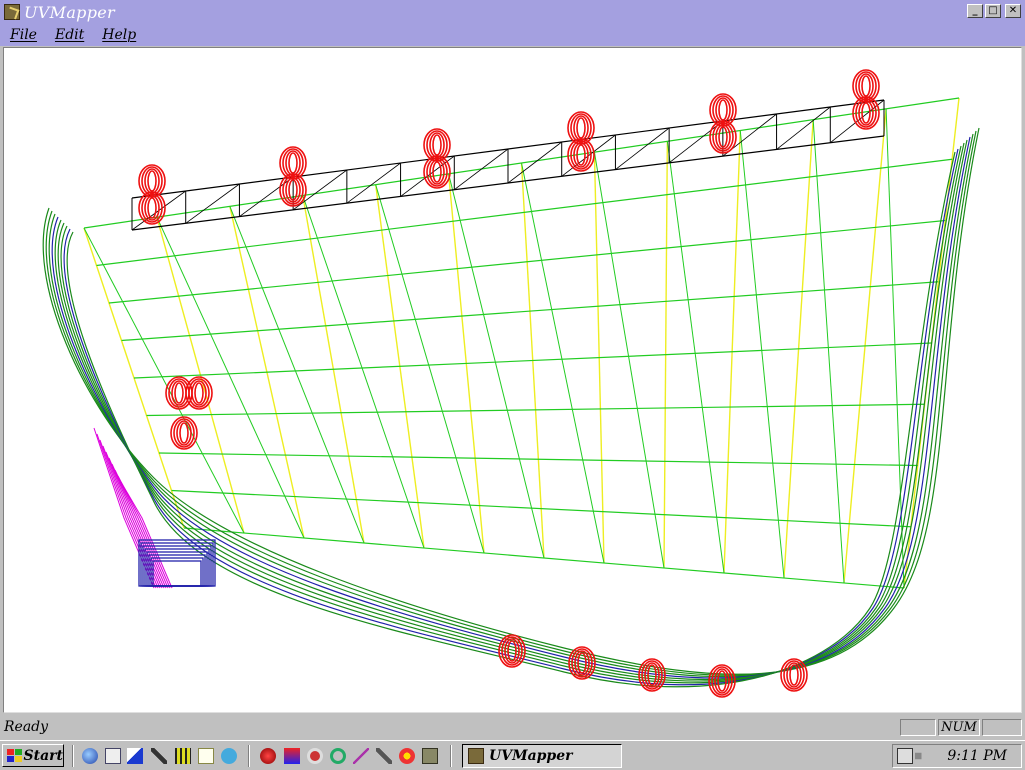 The image size is (1025, 770). I want to click on stern-line, so click(136, 523).